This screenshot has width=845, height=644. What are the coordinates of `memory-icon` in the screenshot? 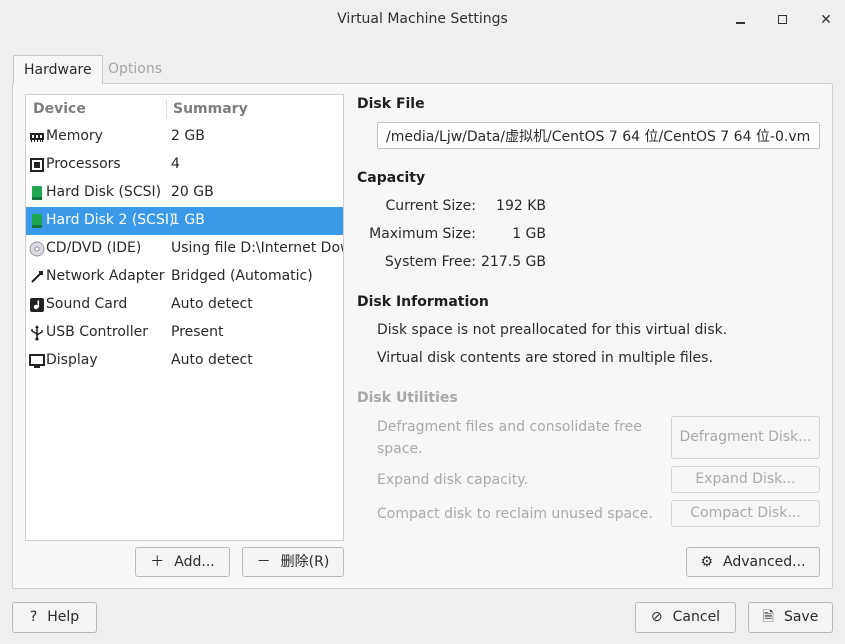 It's located at (37, 137).